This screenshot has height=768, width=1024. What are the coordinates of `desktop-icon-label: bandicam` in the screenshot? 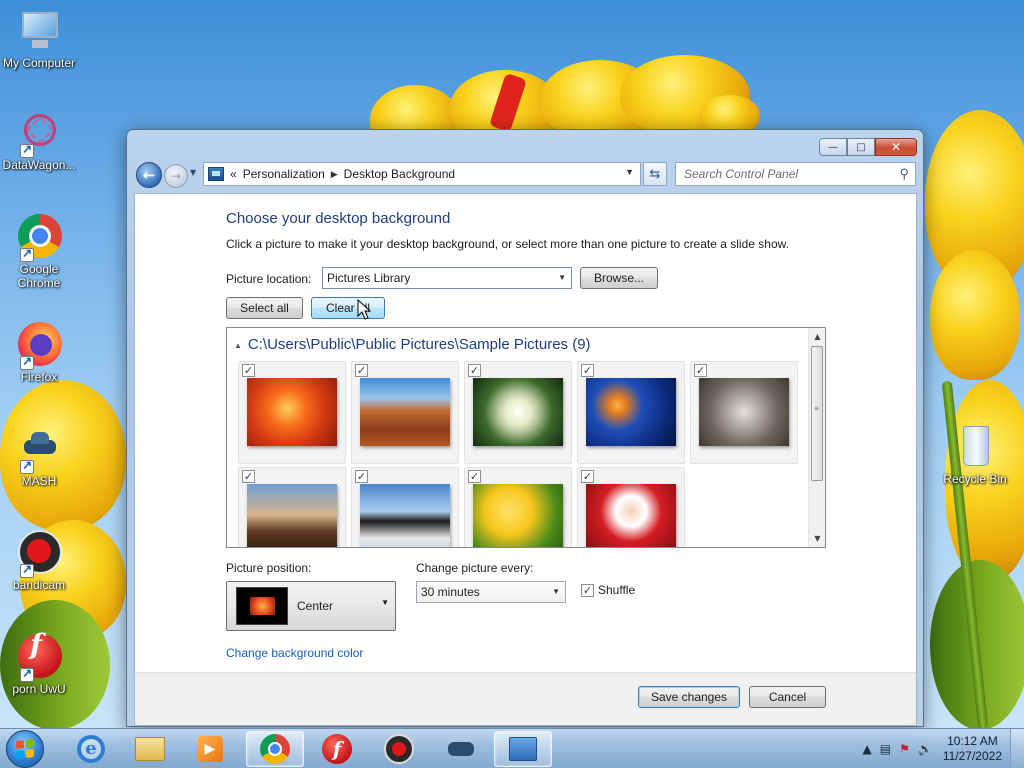 It's located at (39, 585).